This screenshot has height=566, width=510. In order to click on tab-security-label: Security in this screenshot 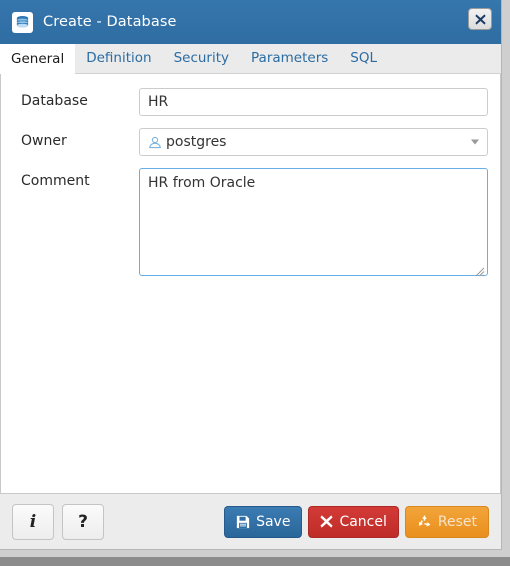, I will do `click(201, 58)`.